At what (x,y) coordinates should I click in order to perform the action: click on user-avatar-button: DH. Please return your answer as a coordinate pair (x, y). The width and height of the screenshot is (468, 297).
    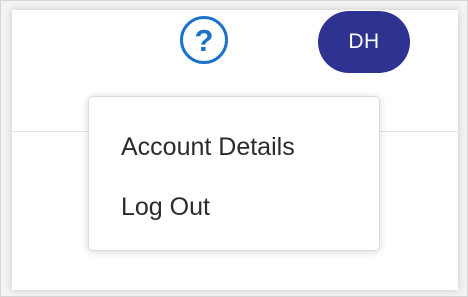
    Looking at the image, I should click on (364, 42).